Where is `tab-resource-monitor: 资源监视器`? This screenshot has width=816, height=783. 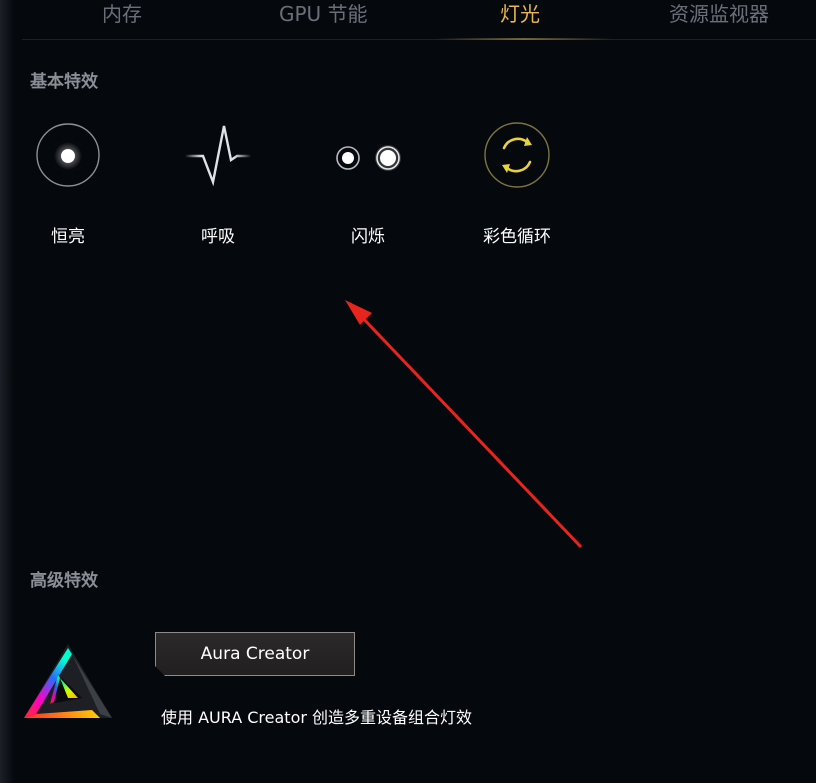
tab-resource-monitor: 资源监视器 is located at coordinates (719, 14).